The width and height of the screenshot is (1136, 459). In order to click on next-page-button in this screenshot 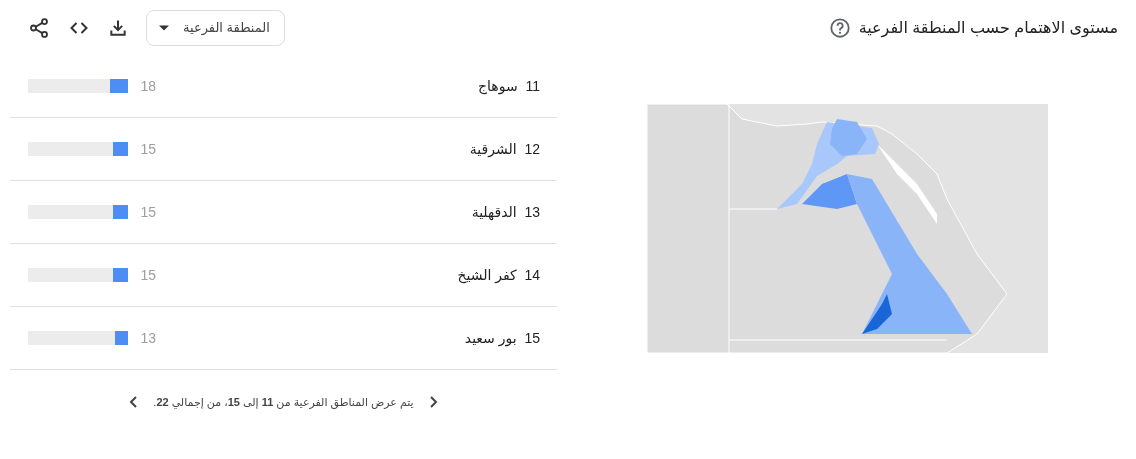, I will do `click(133, 402)`.